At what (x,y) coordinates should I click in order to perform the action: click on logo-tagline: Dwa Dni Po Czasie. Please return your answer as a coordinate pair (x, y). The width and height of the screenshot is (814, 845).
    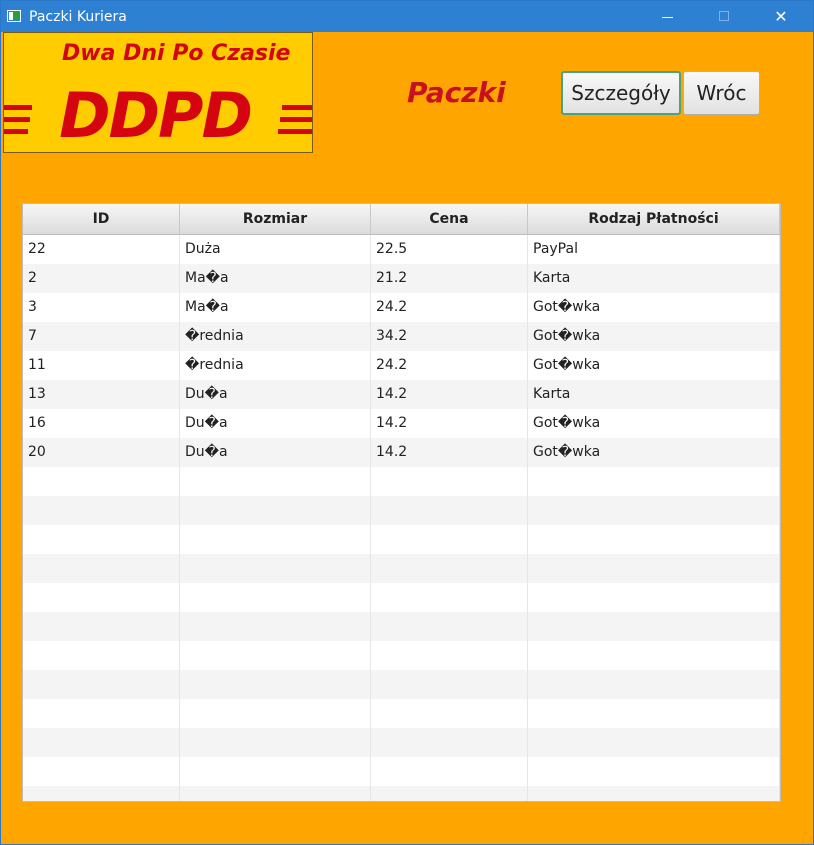
    Looking at the image, I should click on (176, 53).